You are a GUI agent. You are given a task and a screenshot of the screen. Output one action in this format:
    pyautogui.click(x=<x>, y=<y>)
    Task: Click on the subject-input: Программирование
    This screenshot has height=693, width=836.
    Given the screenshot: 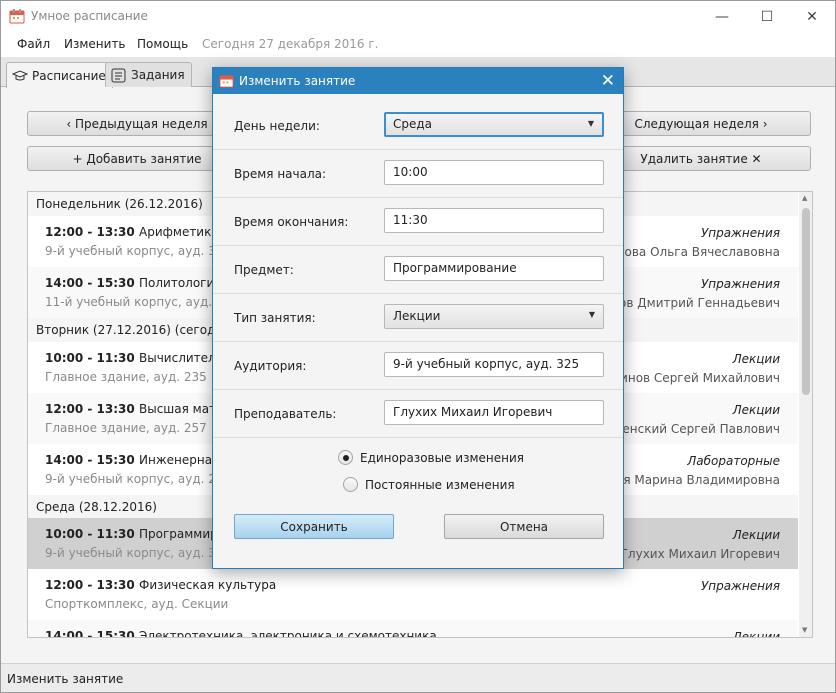 What is the action you would take?
    pyautogui.click(x=494, y=268)
    